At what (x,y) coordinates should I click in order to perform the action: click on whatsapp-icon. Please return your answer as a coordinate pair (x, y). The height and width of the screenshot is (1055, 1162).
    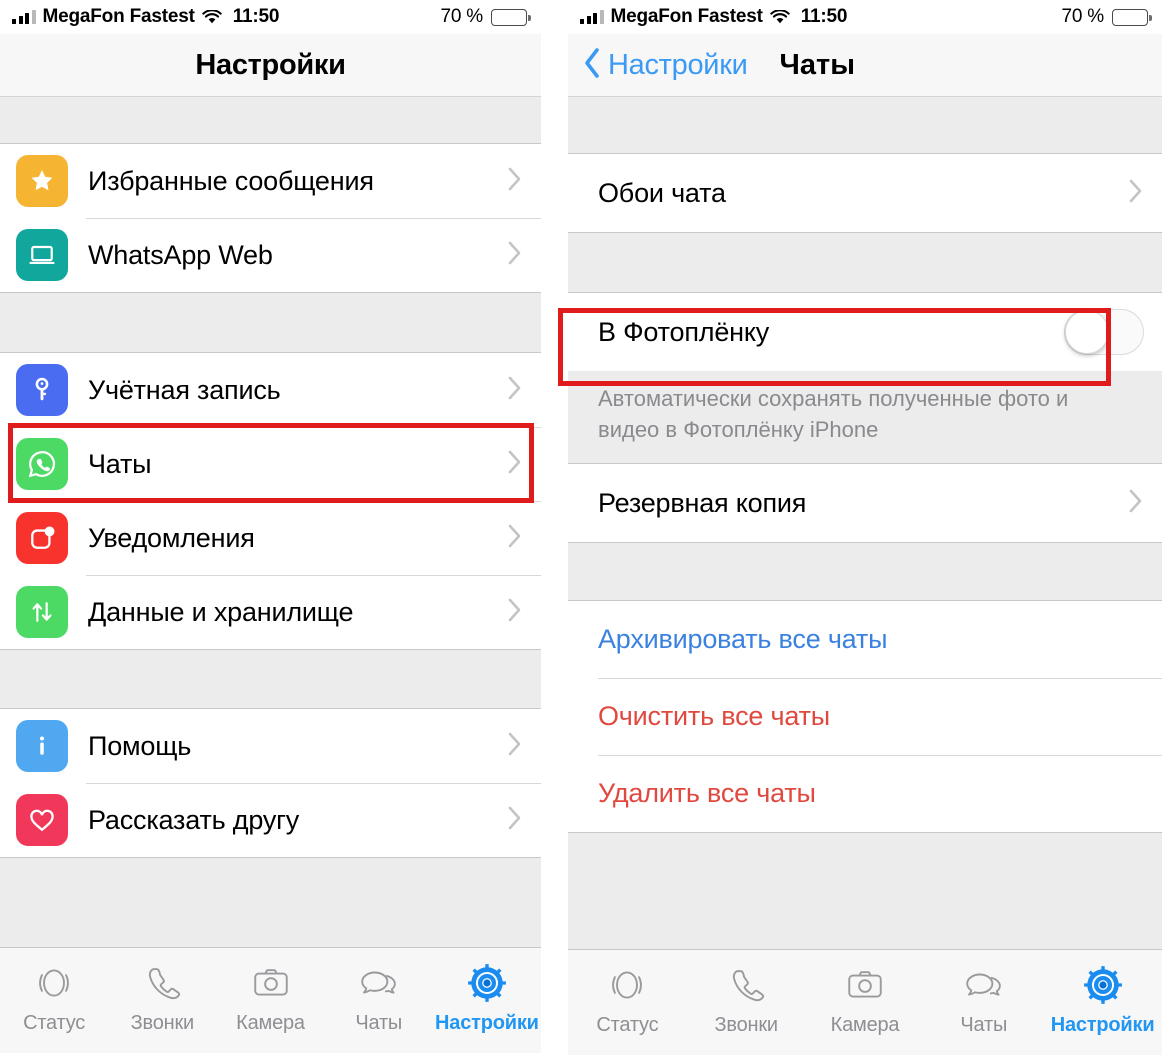
    Looking at the image, I should click on (42, 464).